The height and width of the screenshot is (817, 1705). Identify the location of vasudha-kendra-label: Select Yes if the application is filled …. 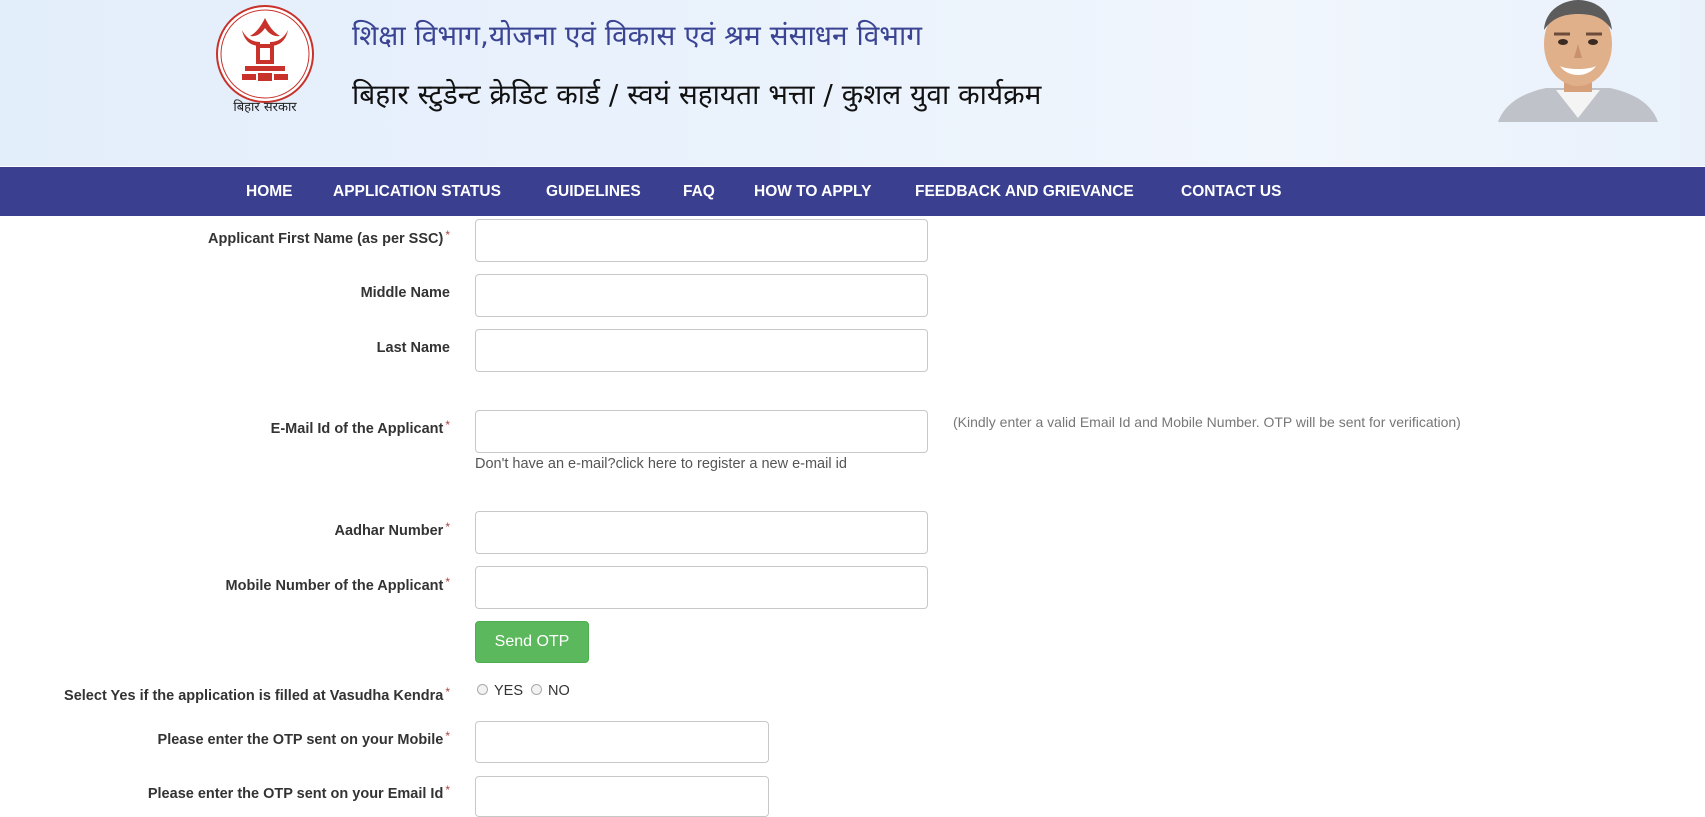
(257, 694).